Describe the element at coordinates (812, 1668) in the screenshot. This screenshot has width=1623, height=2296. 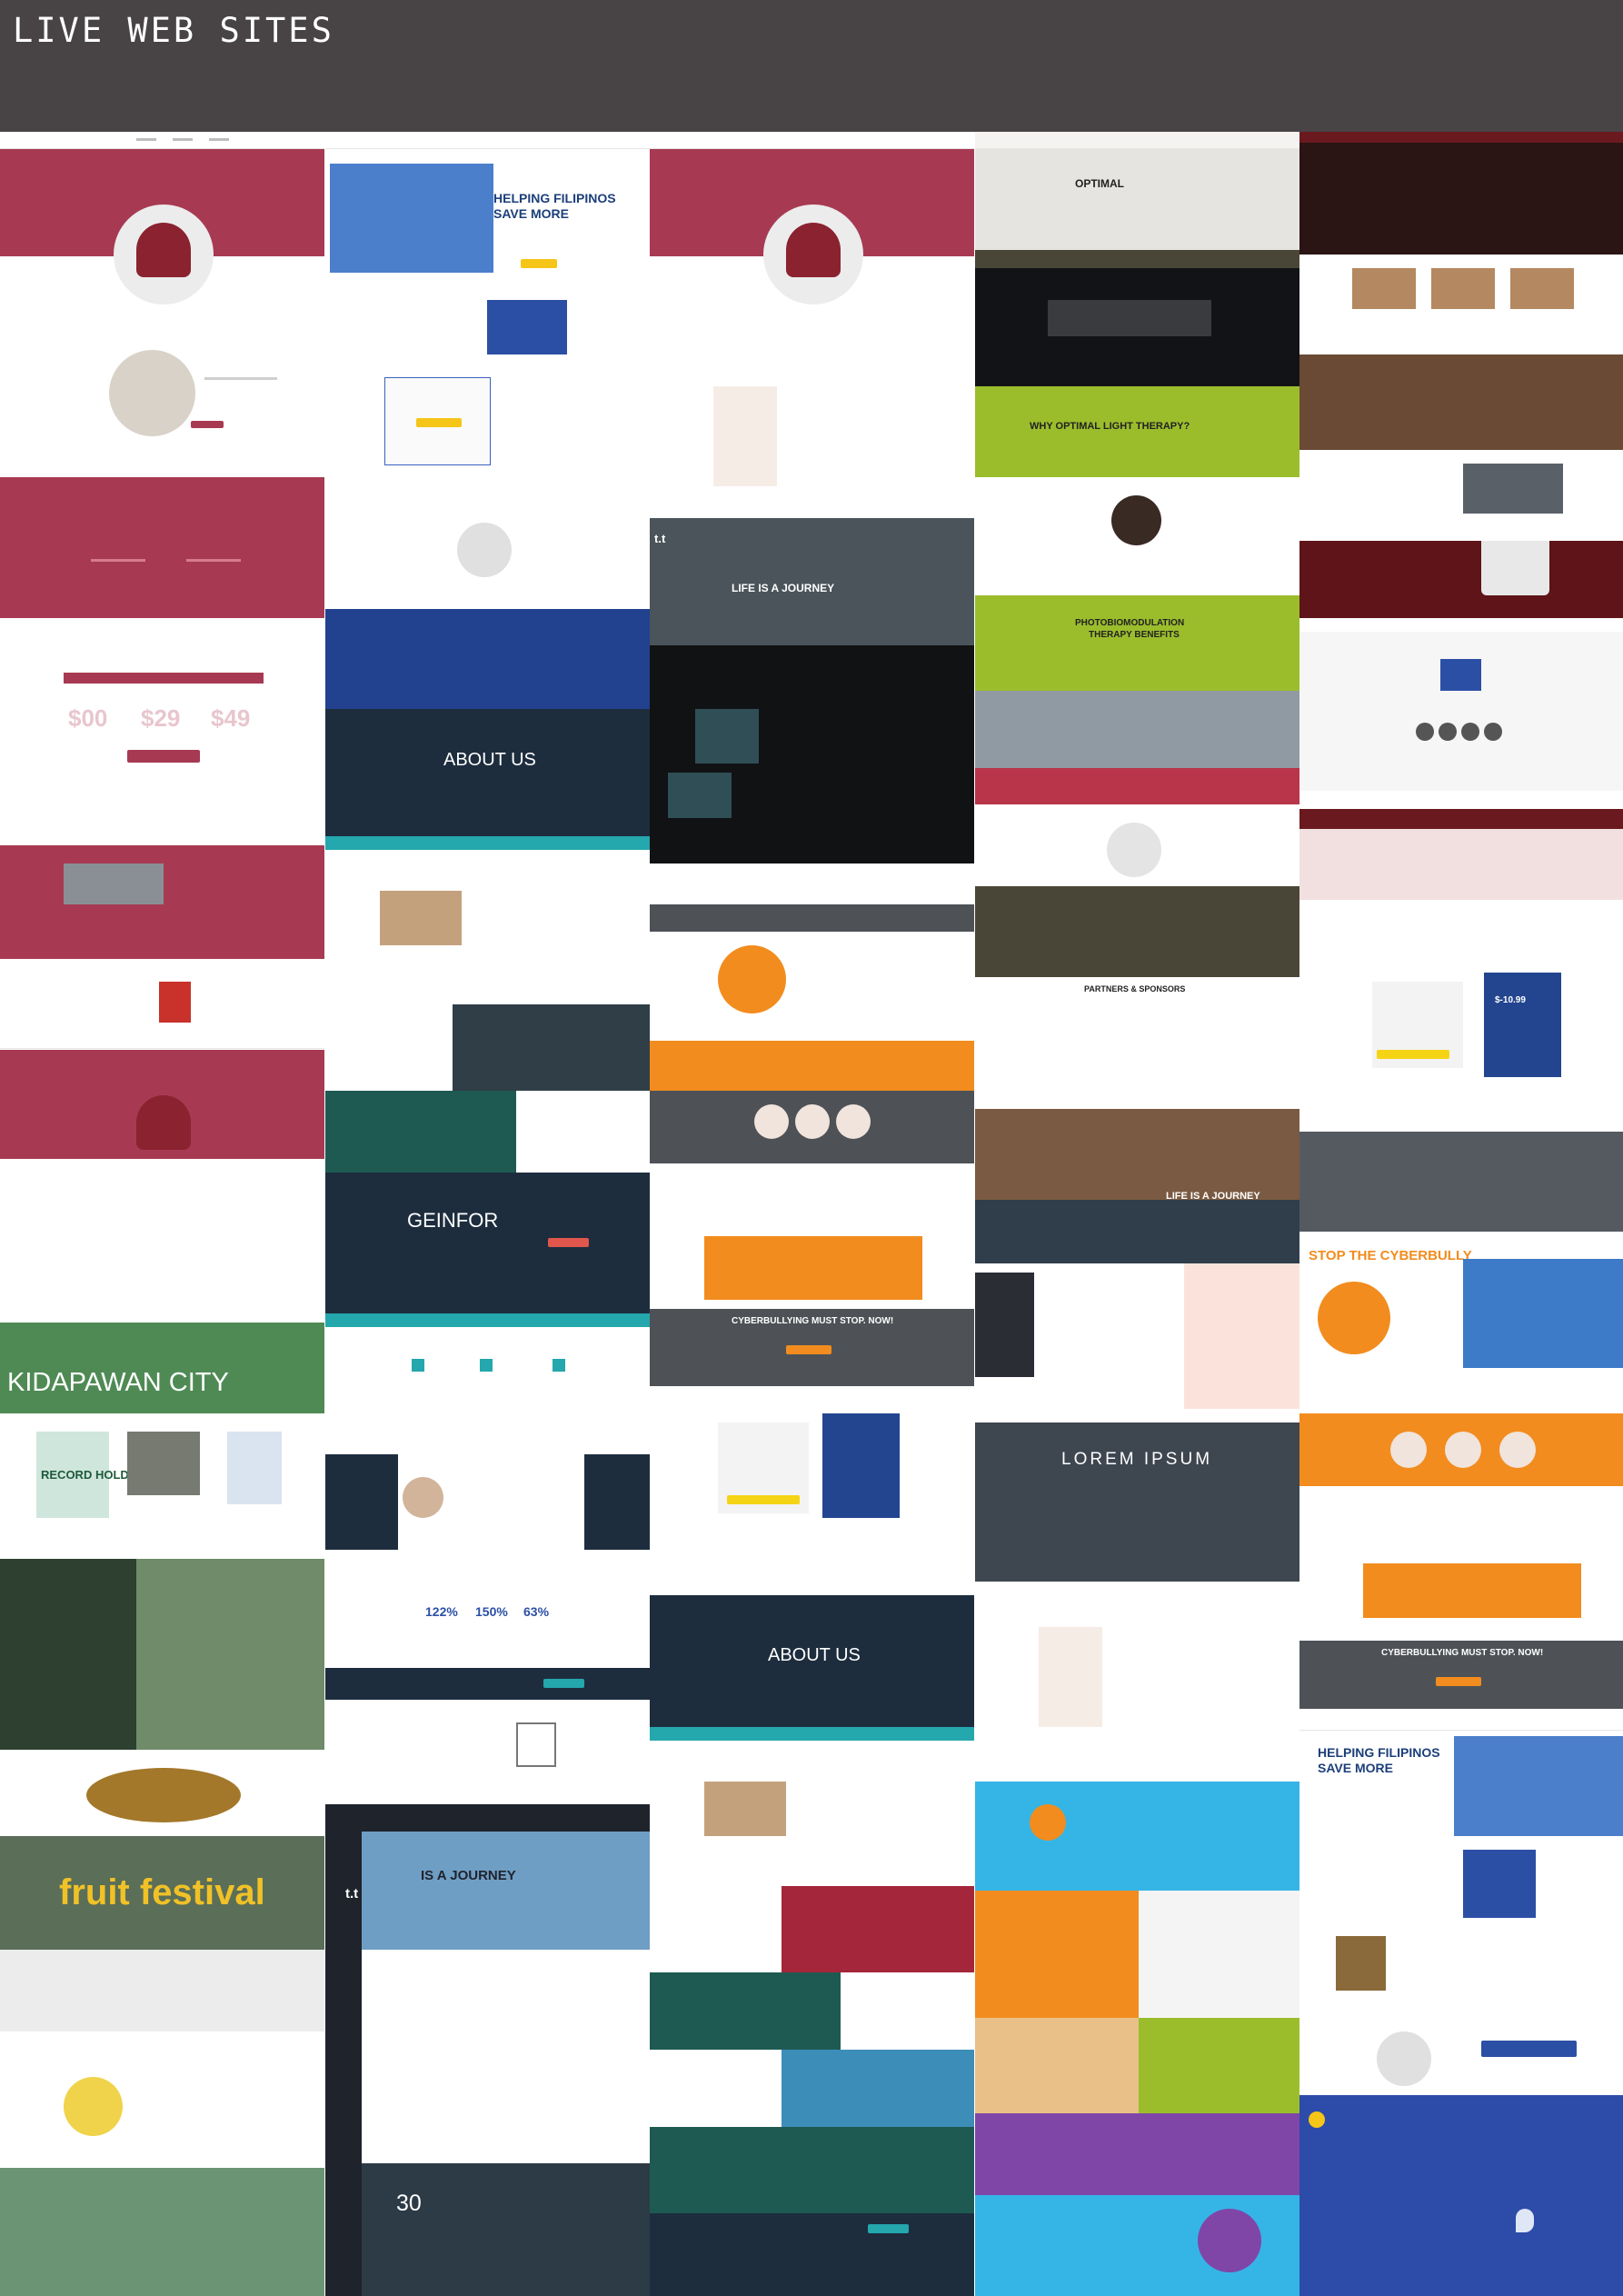
I see `site-hero: ABOUT US` at that location.